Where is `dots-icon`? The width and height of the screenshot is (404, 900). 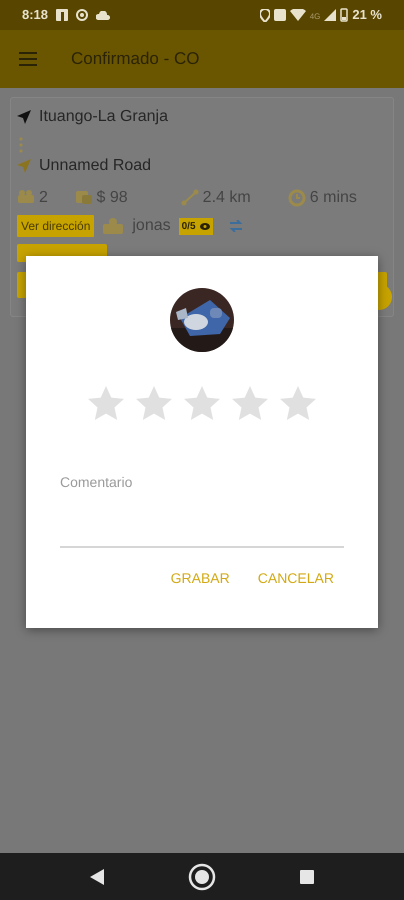
dots-icon is located at coordinates (21, 144).